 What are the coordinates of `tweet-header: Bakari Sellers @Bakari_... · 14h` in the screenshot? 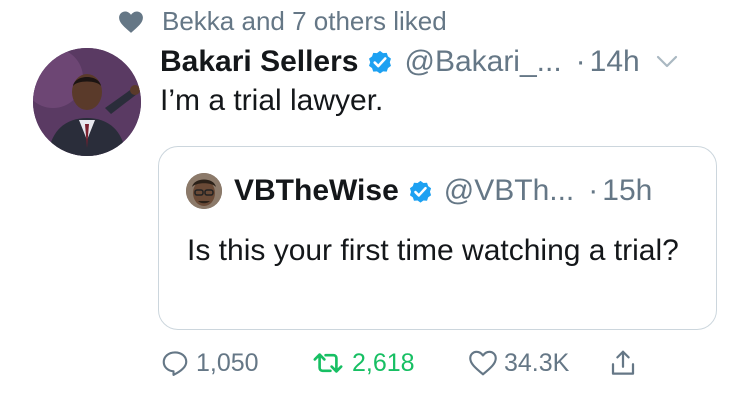 It's located at (445, 62).